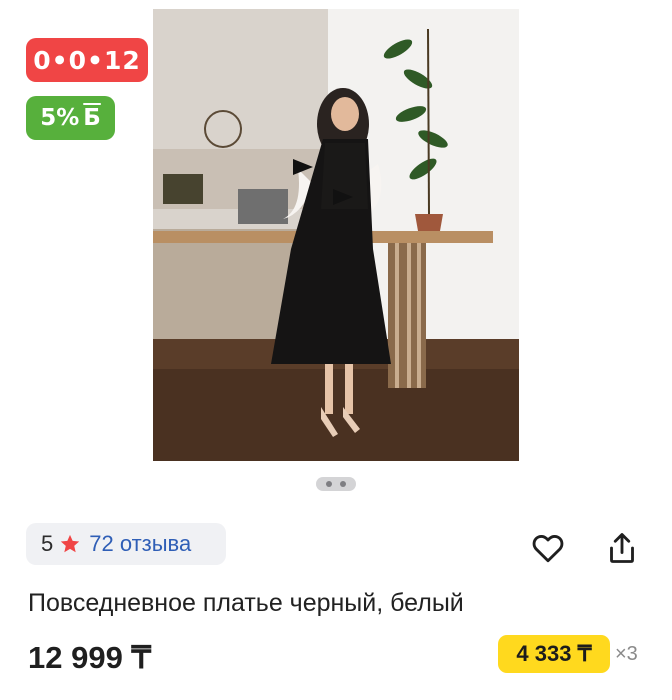 Image resolution: width=672 pixels, height=700 pixels. What do you see at coordinates (60, 118) in the screenshot?
I see `bonus-percent: 5%` at bounding box center [60, 118].